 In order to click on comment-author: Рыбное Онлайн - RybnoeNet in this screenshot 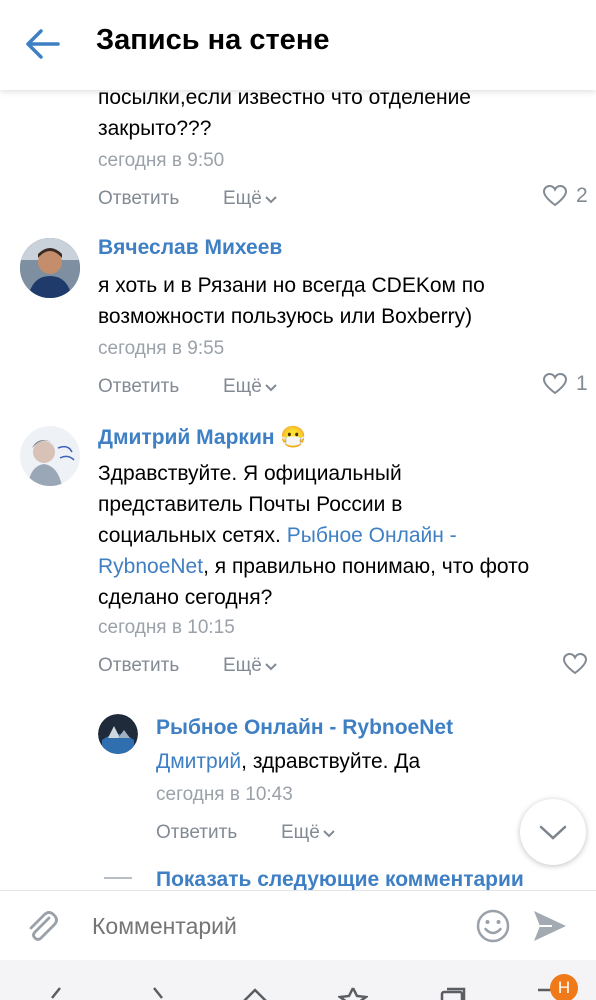, I will do `click(304, 728)`.